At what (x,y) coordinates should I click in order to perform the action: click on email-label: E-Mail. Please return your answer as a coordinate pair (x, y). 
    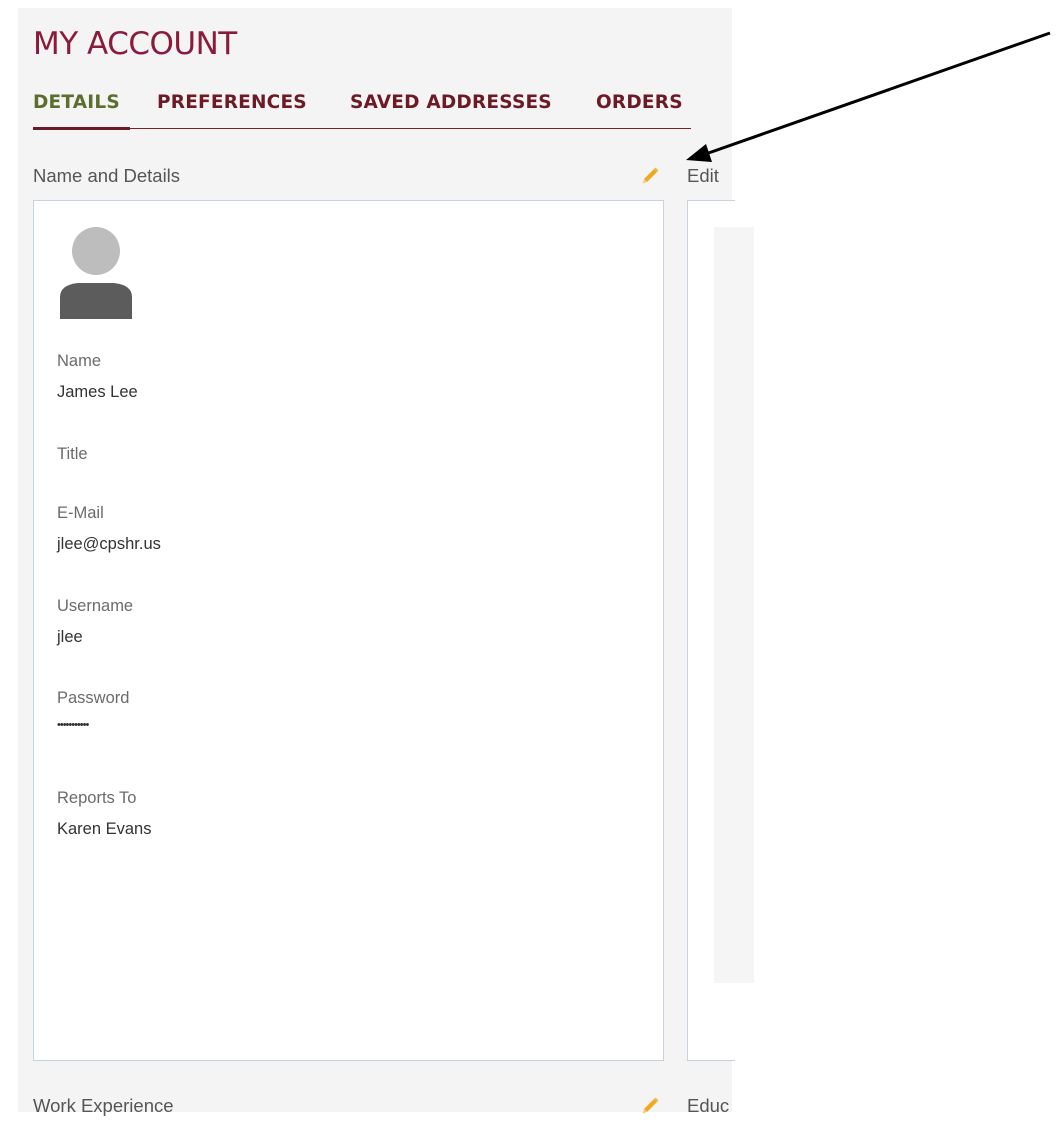
    Looking at the image, I should click on (80, 513).